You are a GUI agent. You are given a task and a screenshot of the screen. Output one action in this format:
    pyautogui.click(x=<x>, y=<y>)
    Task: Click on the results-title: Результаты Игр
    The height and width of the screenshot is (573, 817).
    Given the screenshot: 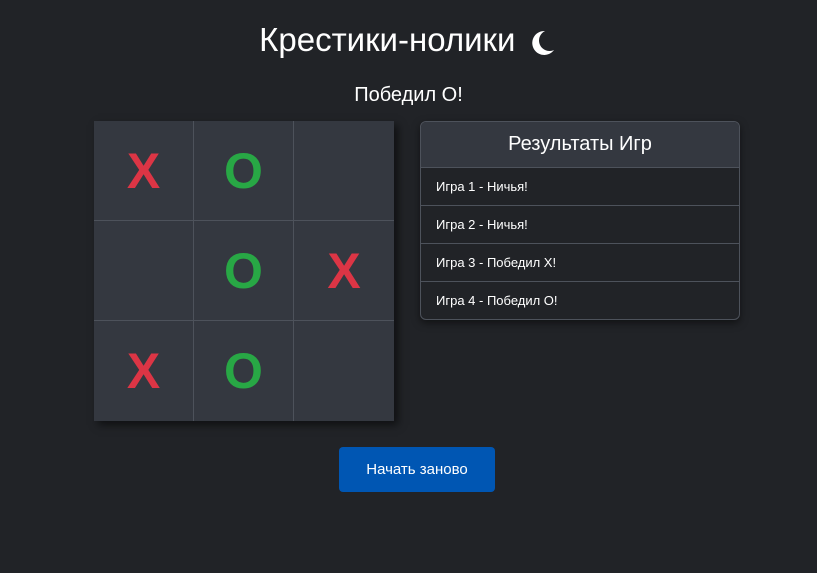 What is the action you would take?
    pyautogui.click(x=580, y=145)
    